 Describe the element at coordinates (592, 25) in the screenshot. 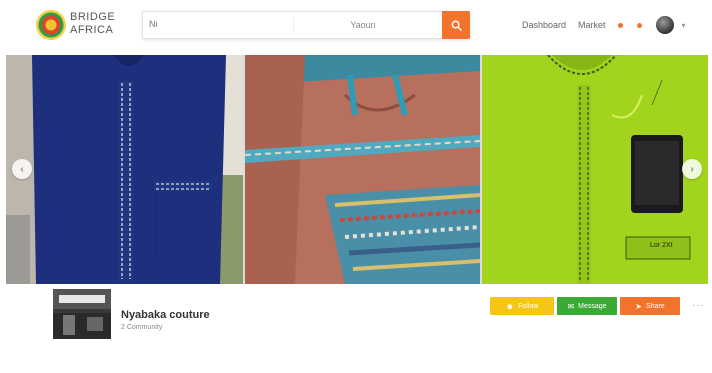

I see `nav-market-link: Market` at that location.